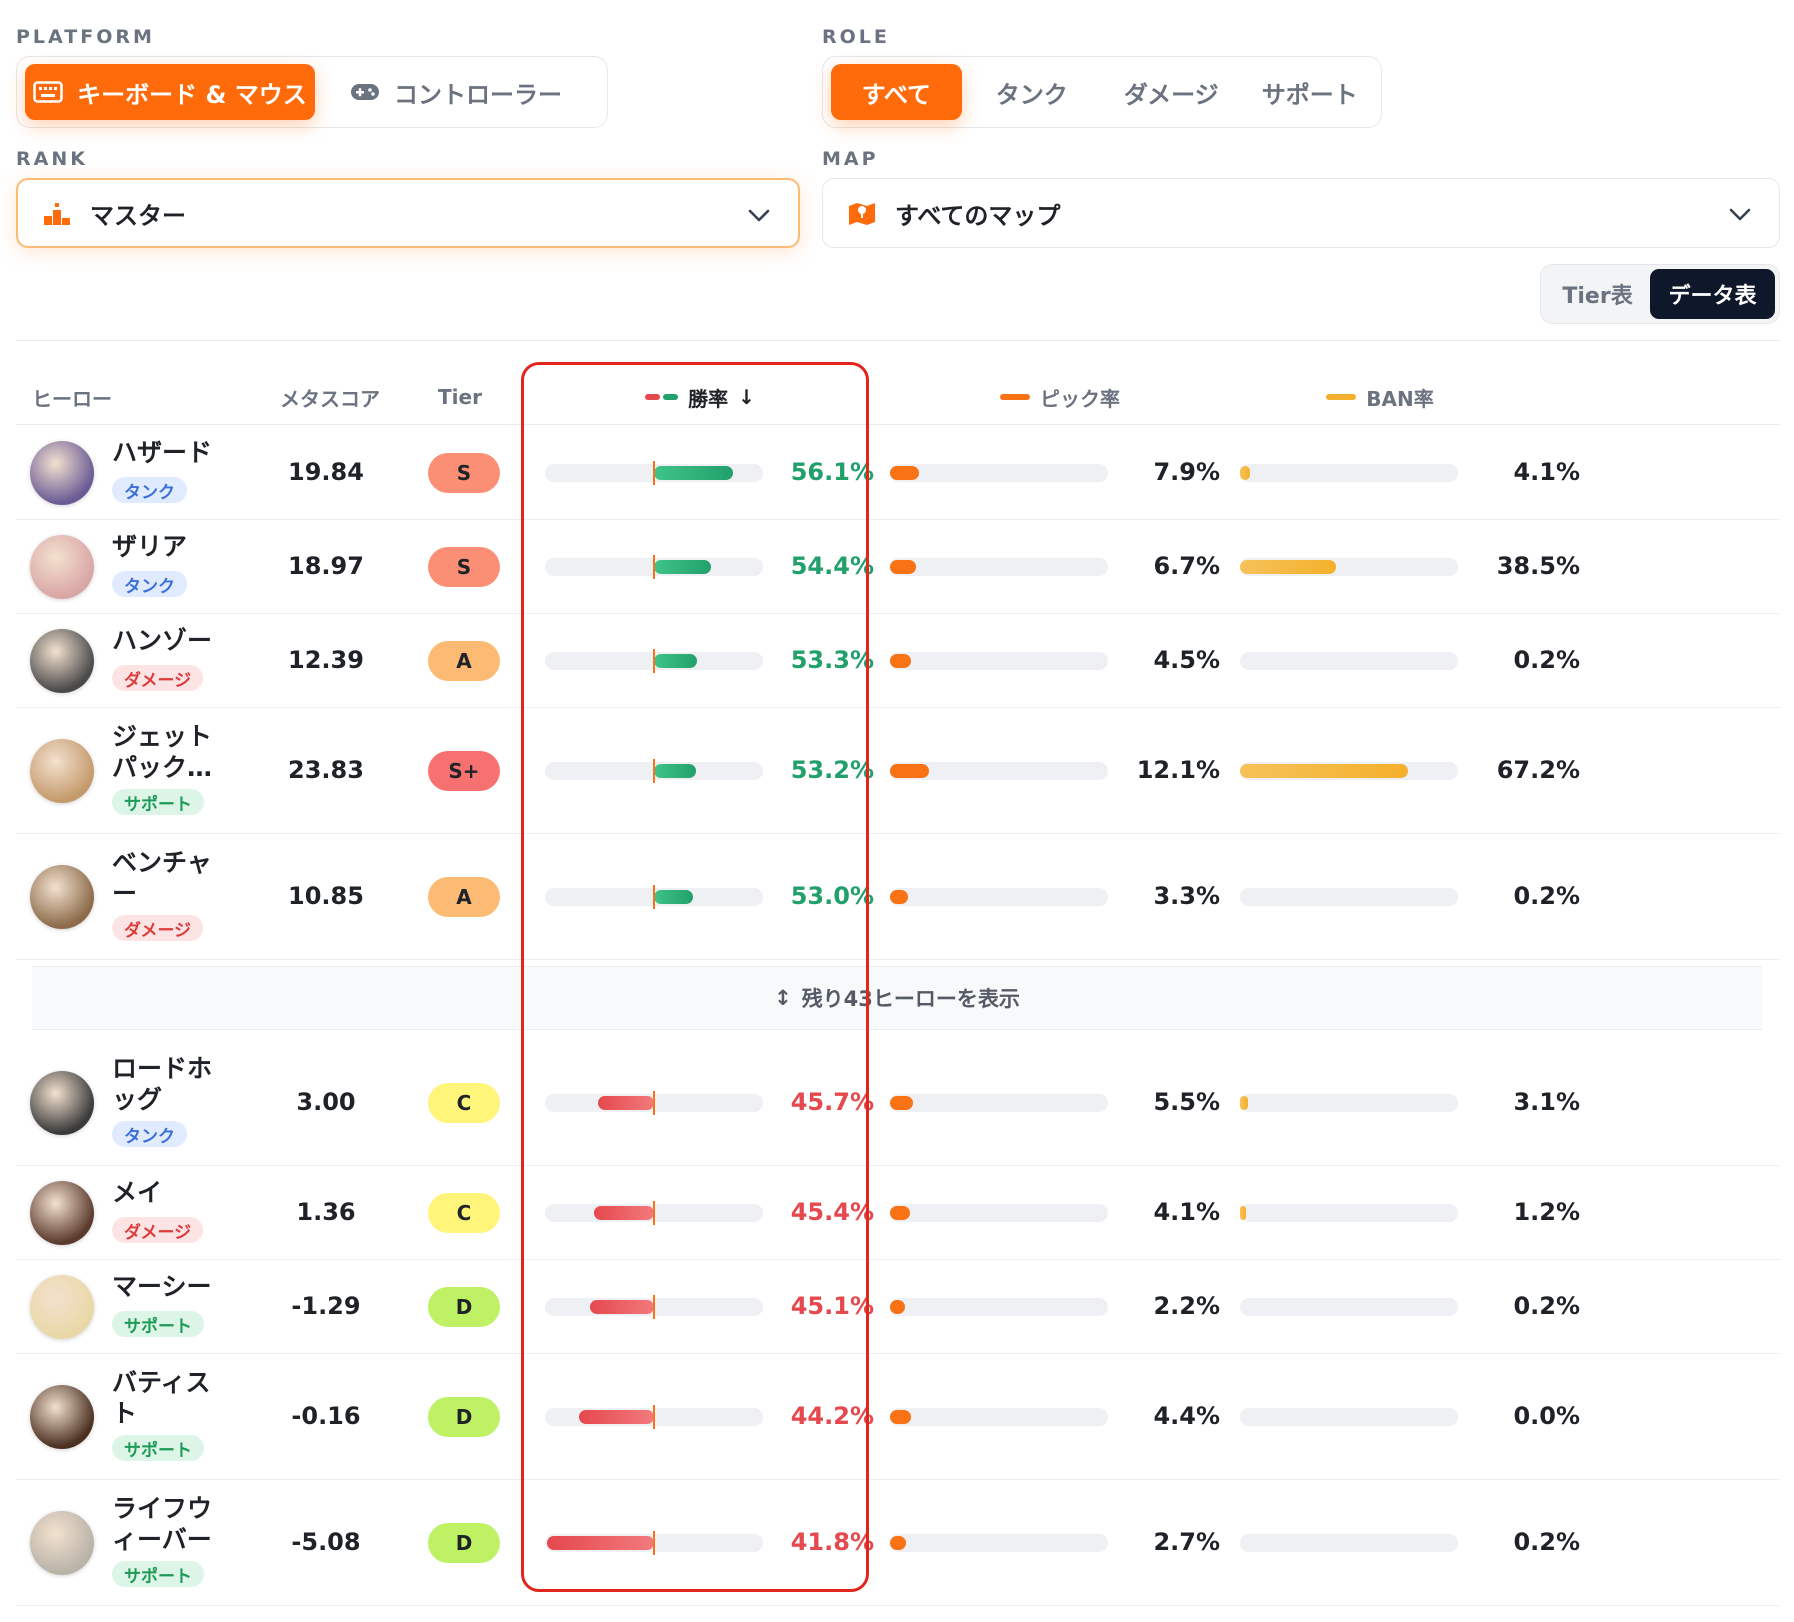  I want to click on header-pick-rate-label: ピック率, so click(1080, 398).